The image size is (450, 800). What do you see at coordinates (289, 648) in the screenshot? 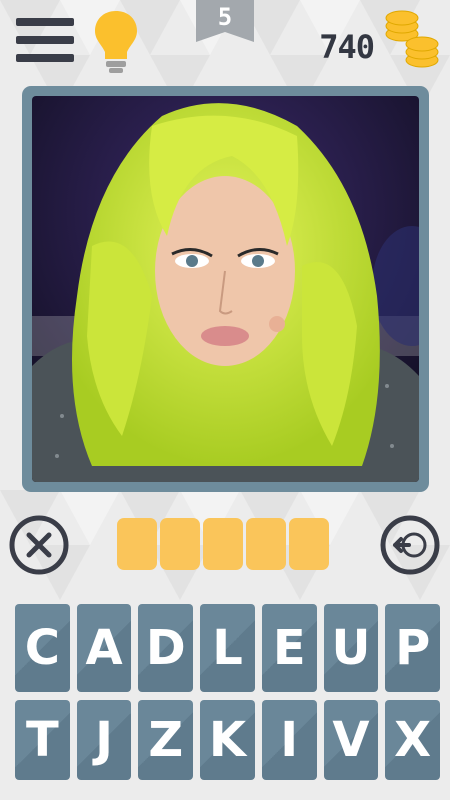
I see `letter-key: E` at bounding box center [289, 648].